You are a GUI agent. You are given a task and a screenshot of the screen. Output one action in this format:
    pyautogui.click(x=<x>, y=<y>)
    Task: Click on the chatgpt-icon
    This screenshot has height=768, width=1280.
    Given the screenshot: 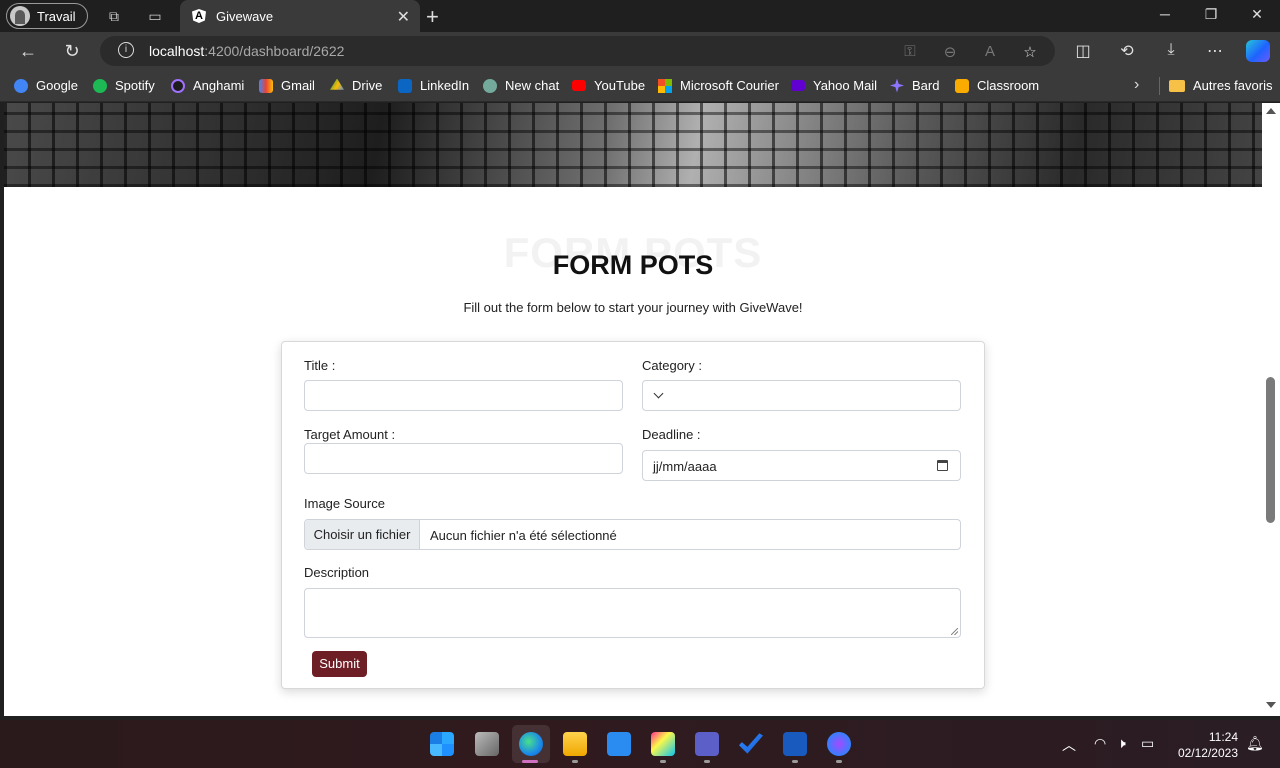 What is the action you would take?
    pyautogui.click(x=490, y=85)
    